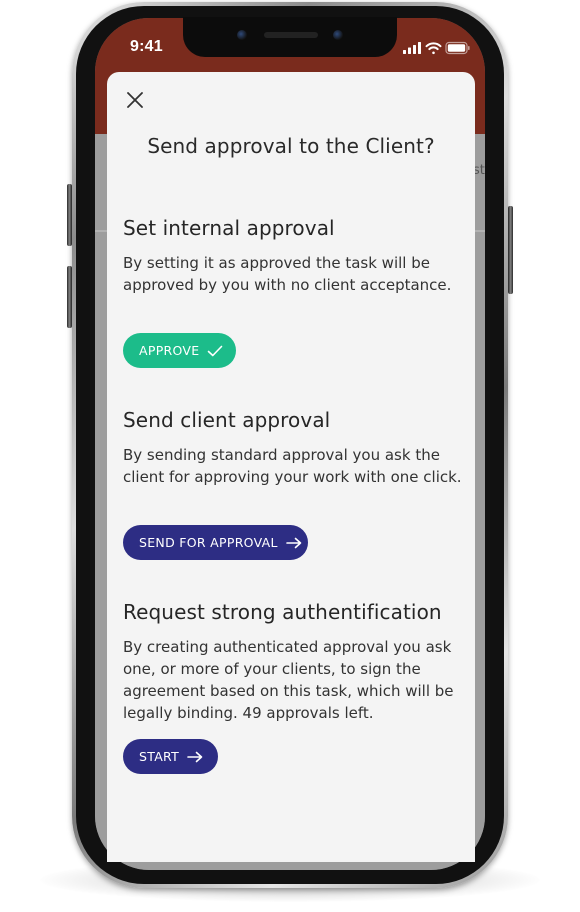 The width and height of the screenshot is (580, 912). What do you see at coordinates (215, 351) in the screenshot?
I see `check-icon` at bounding box center [215, 351].